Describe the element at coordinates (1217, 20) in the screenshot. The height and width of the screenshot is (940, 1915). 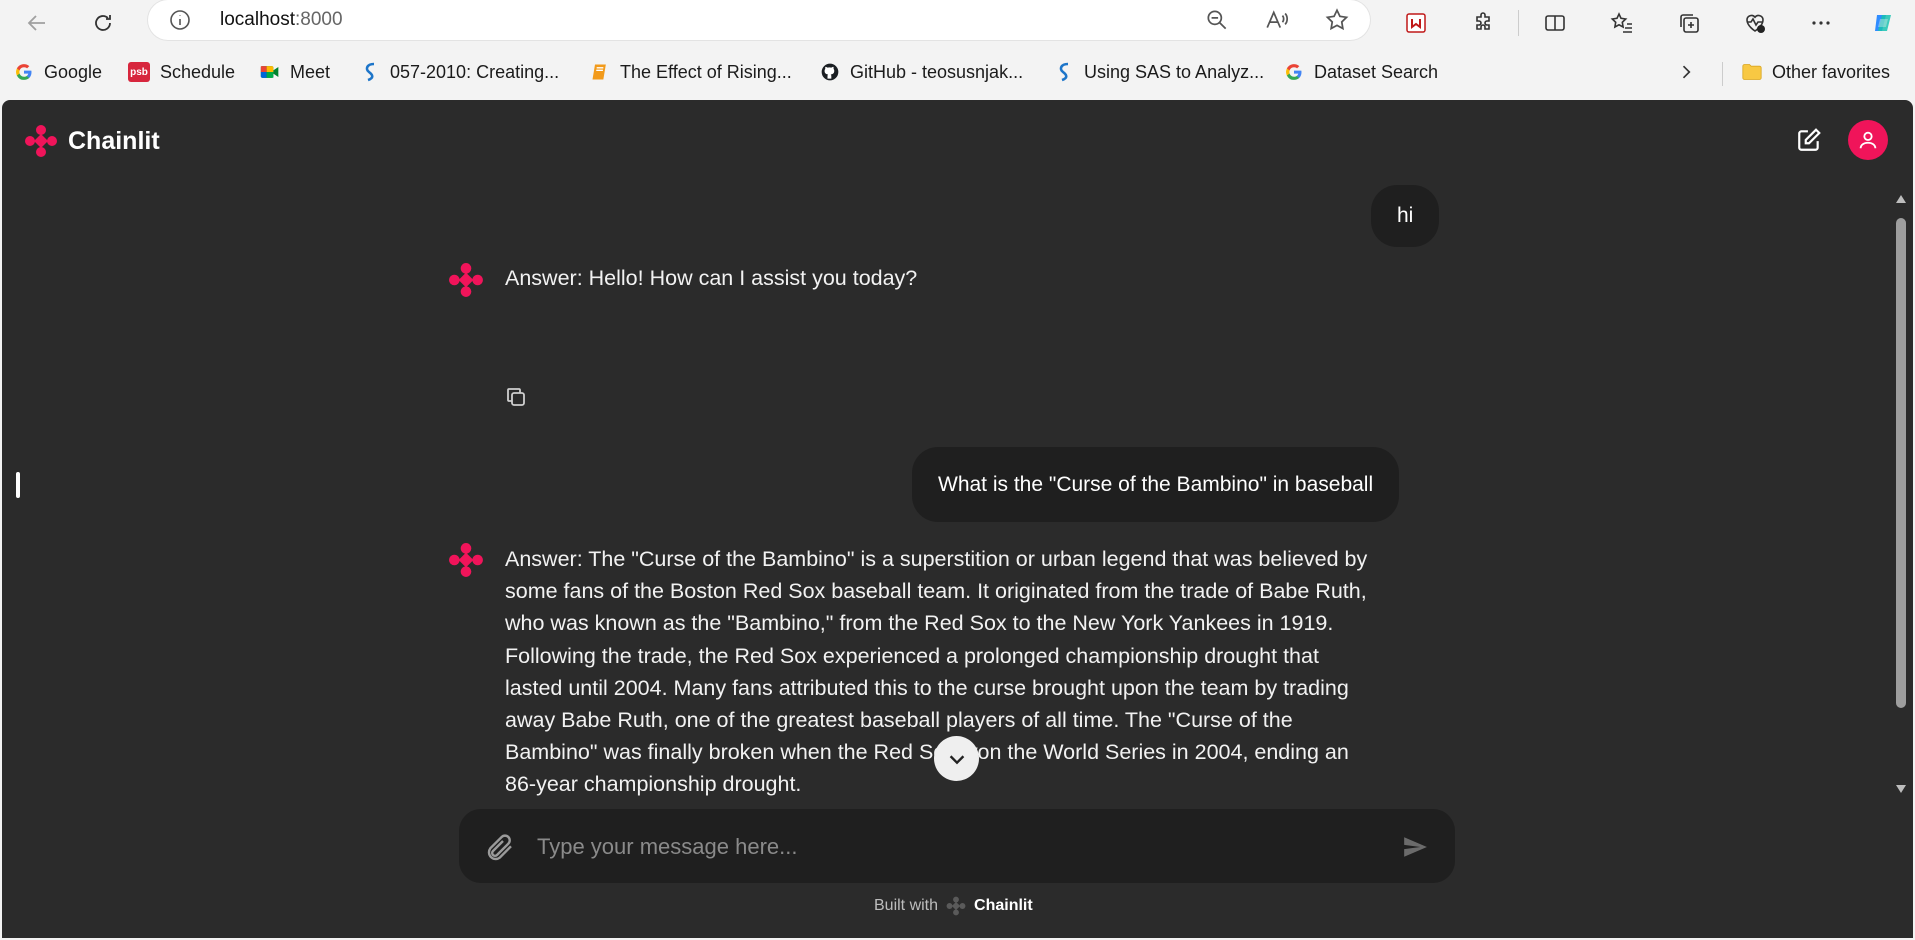
I see `zoom-out-icon` at that location.